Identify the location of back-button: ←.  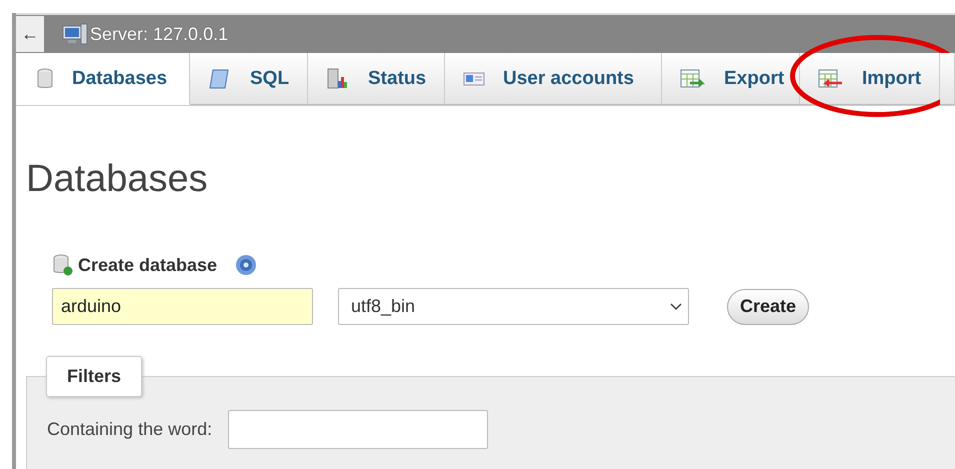
(30, 34).